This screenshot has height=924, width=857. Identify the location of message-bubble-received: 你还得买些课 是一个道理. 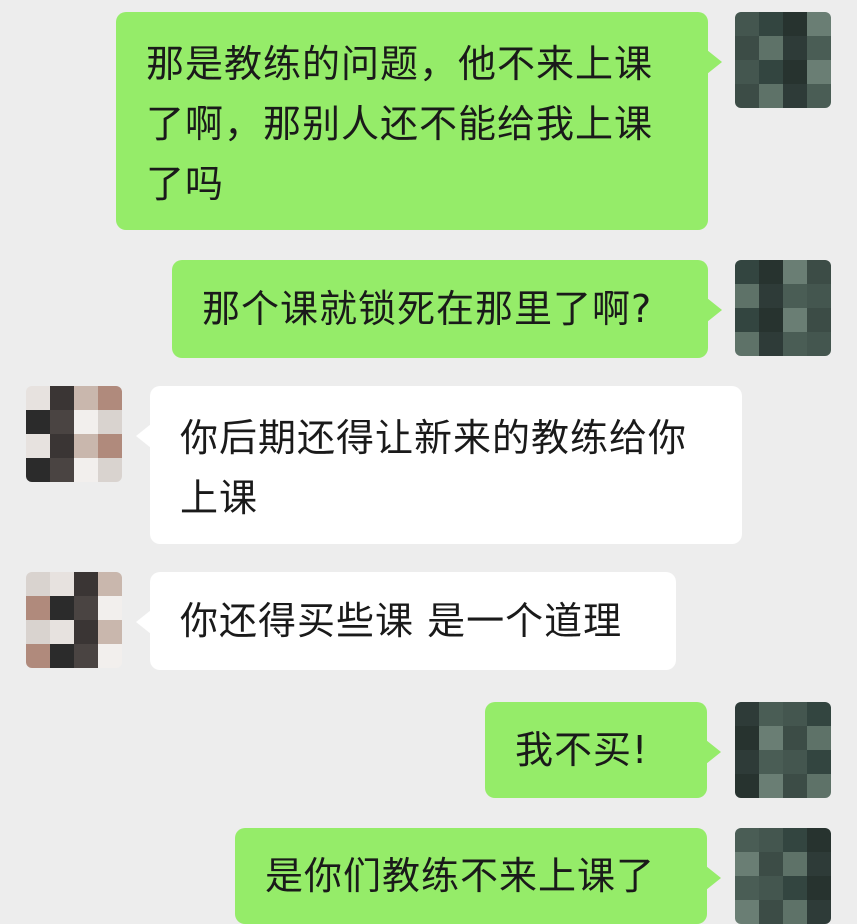
(406, 621).